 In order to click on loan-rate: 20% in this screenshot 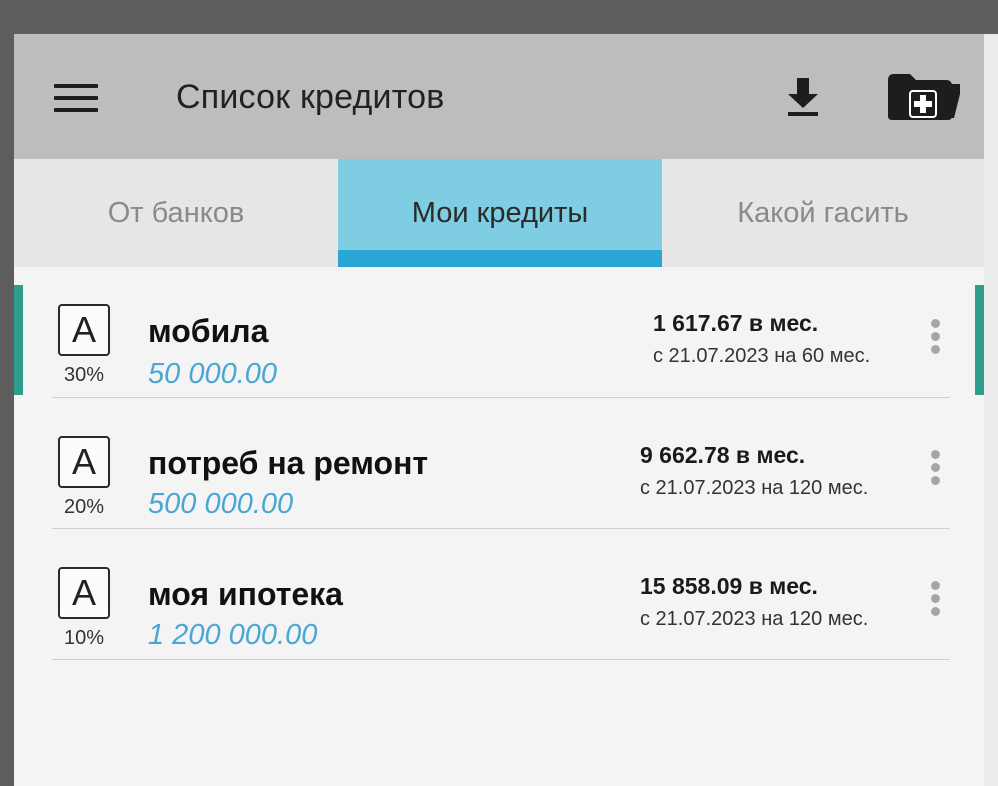, I will do `click(84, 507)`.